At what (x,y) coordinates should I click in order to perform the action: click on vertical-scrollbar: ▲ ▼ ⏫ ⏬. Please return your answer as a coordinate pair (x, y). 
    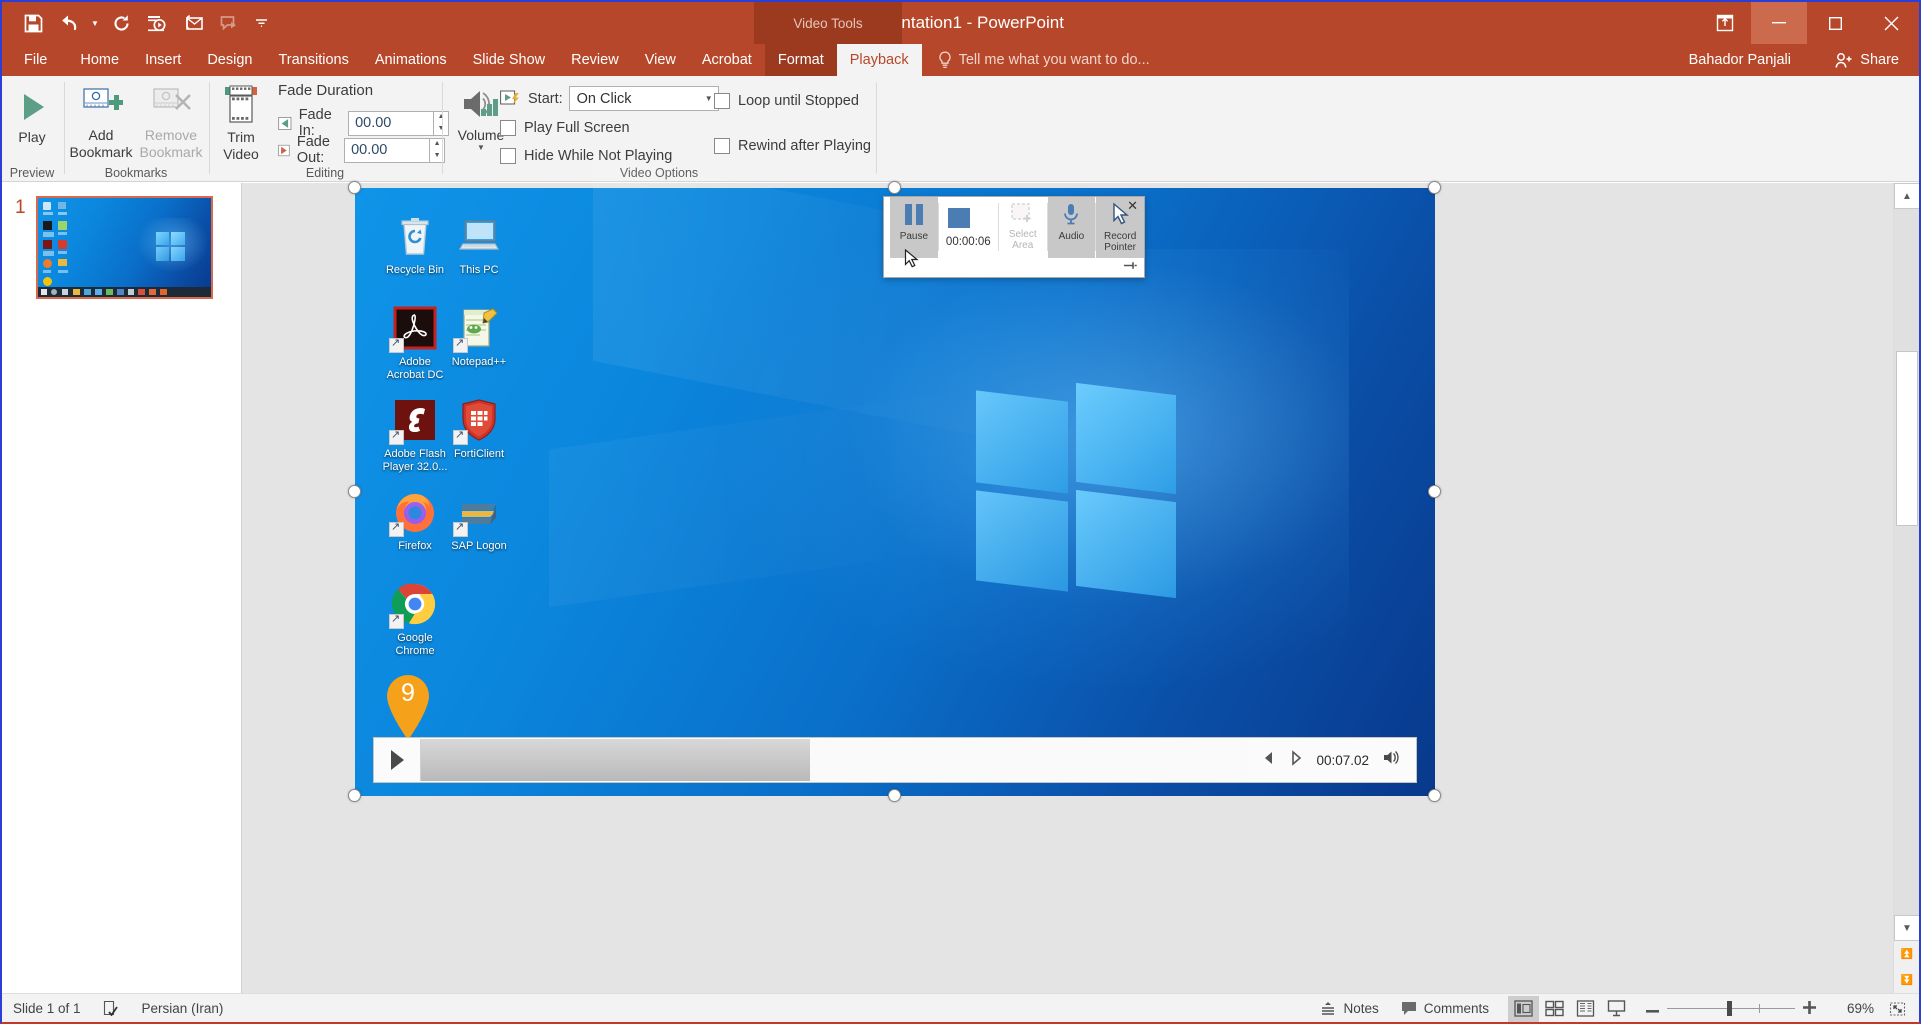
    Looking at the image, I should click on (1906, 588).